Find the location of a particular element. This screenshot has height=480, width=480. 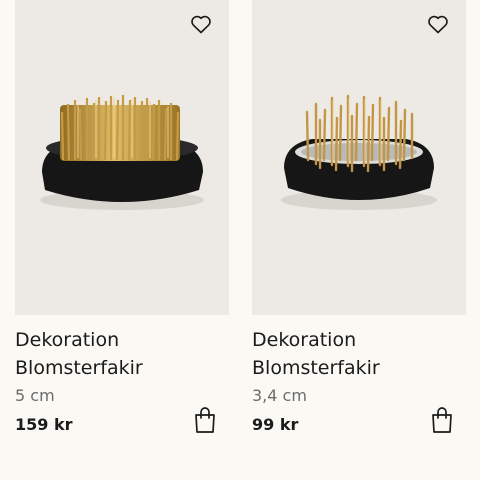

product-size: 3,4 cm is located at coordinates (279, 395).